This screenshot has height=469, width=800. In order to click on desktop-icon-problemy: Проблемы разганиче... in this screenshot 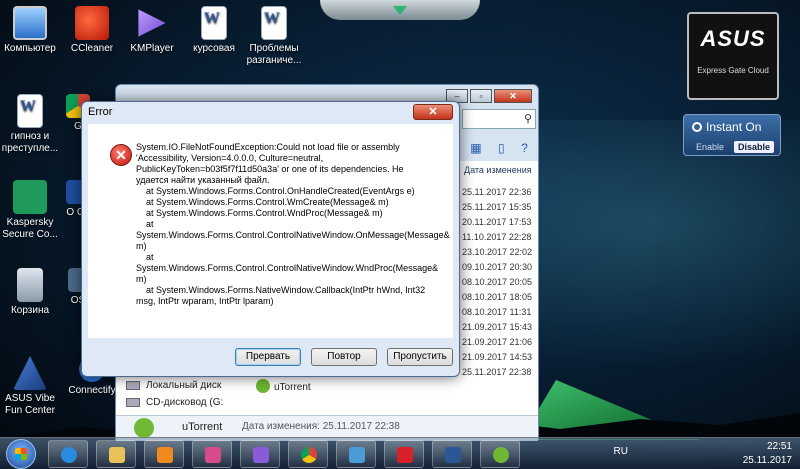, I will do `click(274, 36)`.